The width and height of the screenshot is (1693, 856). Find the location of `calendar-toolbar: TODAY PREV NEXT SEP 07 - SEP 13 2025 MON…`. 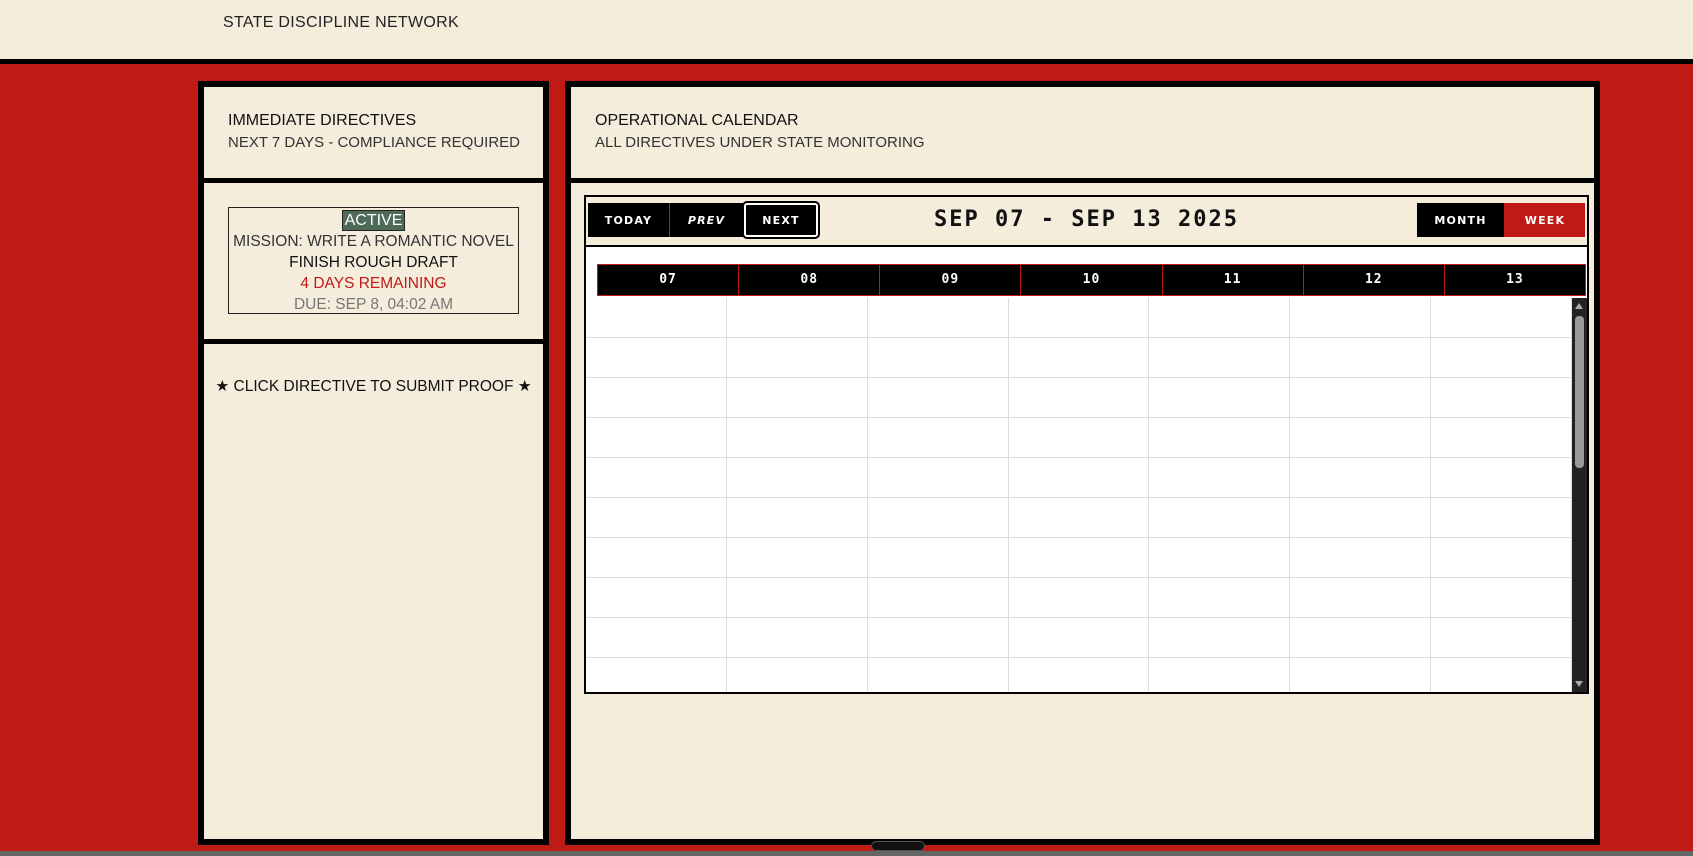

calendar-toolbar: TODAY PREV NEXT SEP 07 - SEP 13 2025 MON… is located at coordinates (1086, 222).